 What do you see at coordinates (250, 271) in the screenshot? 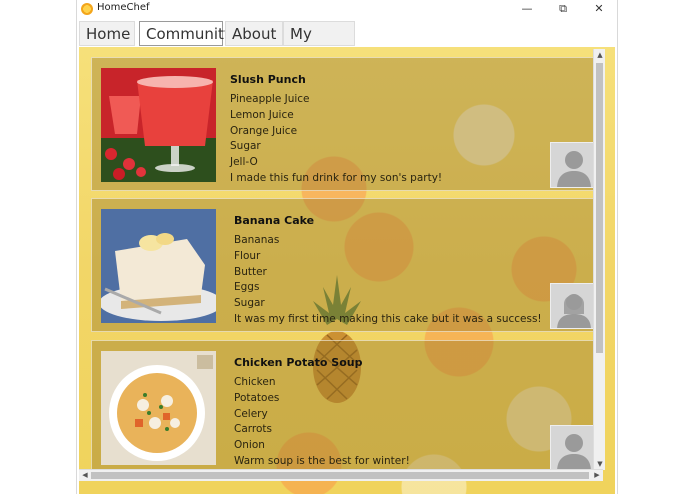
I see `ingredient: Butter` at bounding box center [250, 271].